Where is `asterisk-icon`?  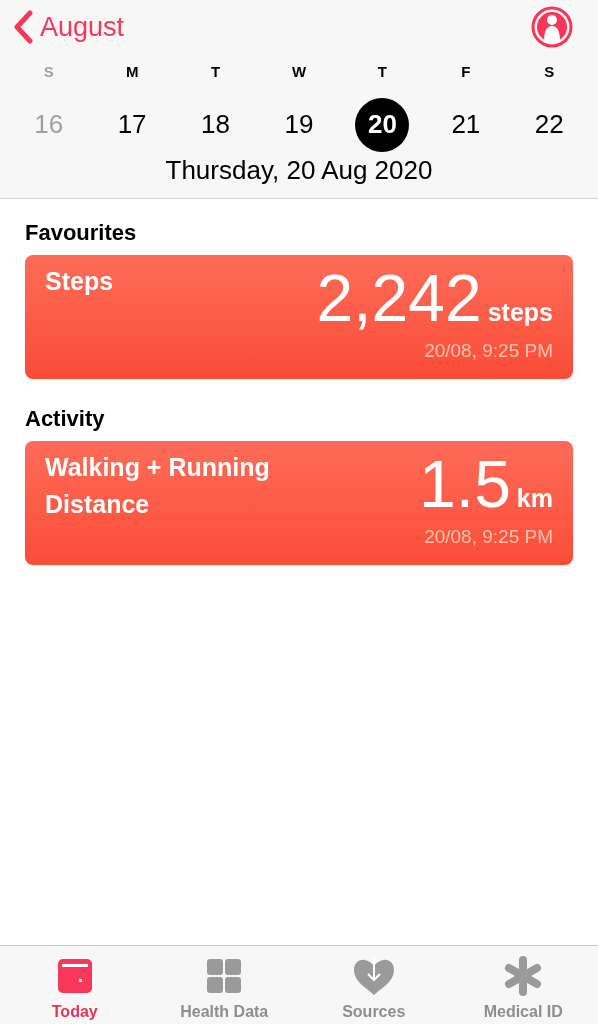 asterisk-icon is located at coordinates (523, 976).